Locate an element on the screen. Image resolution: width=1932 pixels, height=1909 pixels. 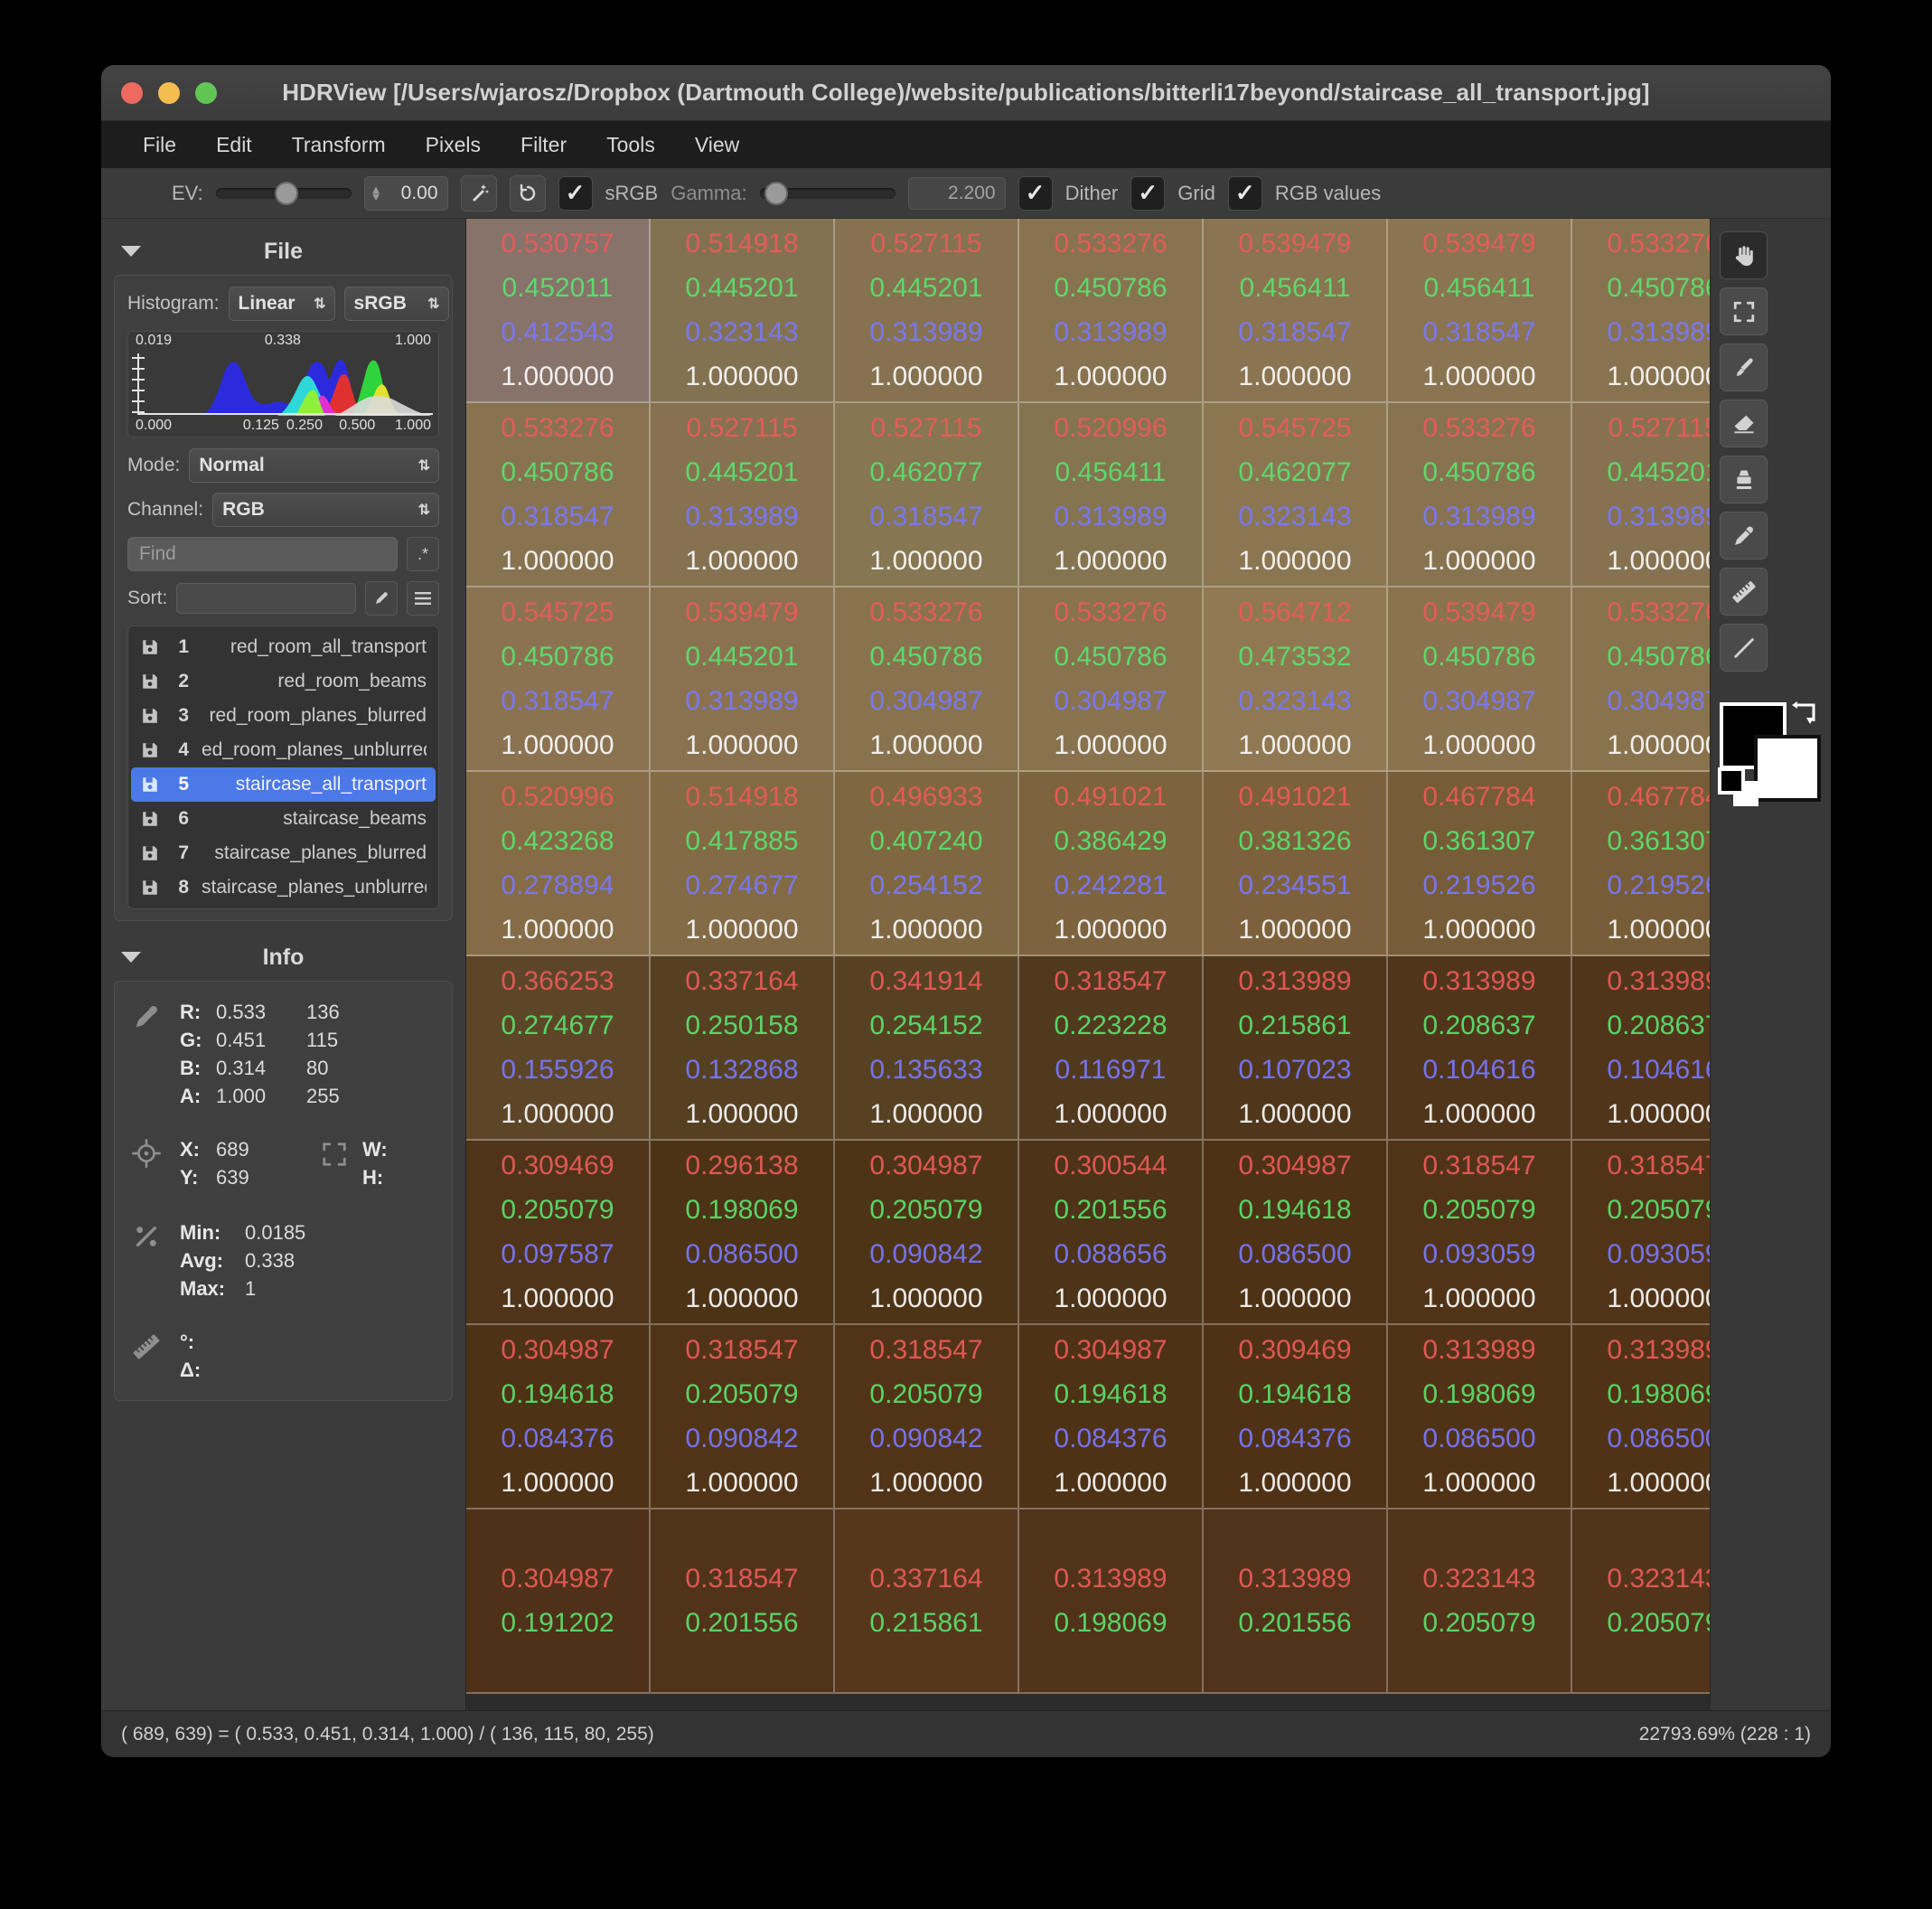
info-panel-header: Info is located at coordinates (283, 958).